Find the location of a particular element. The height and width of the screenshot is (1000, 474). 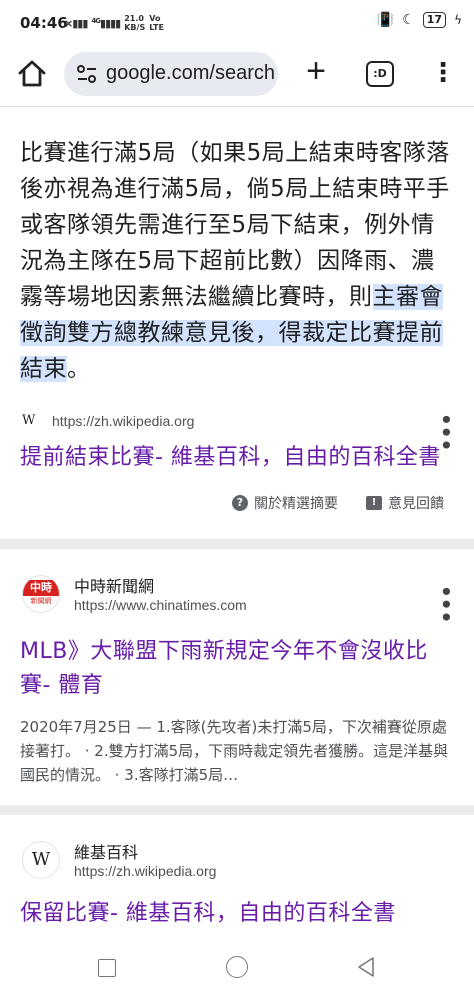

snippet-feedback-row: ? 關於精選摘要 ! 意見回饋 is located at coordinates (237, 508).